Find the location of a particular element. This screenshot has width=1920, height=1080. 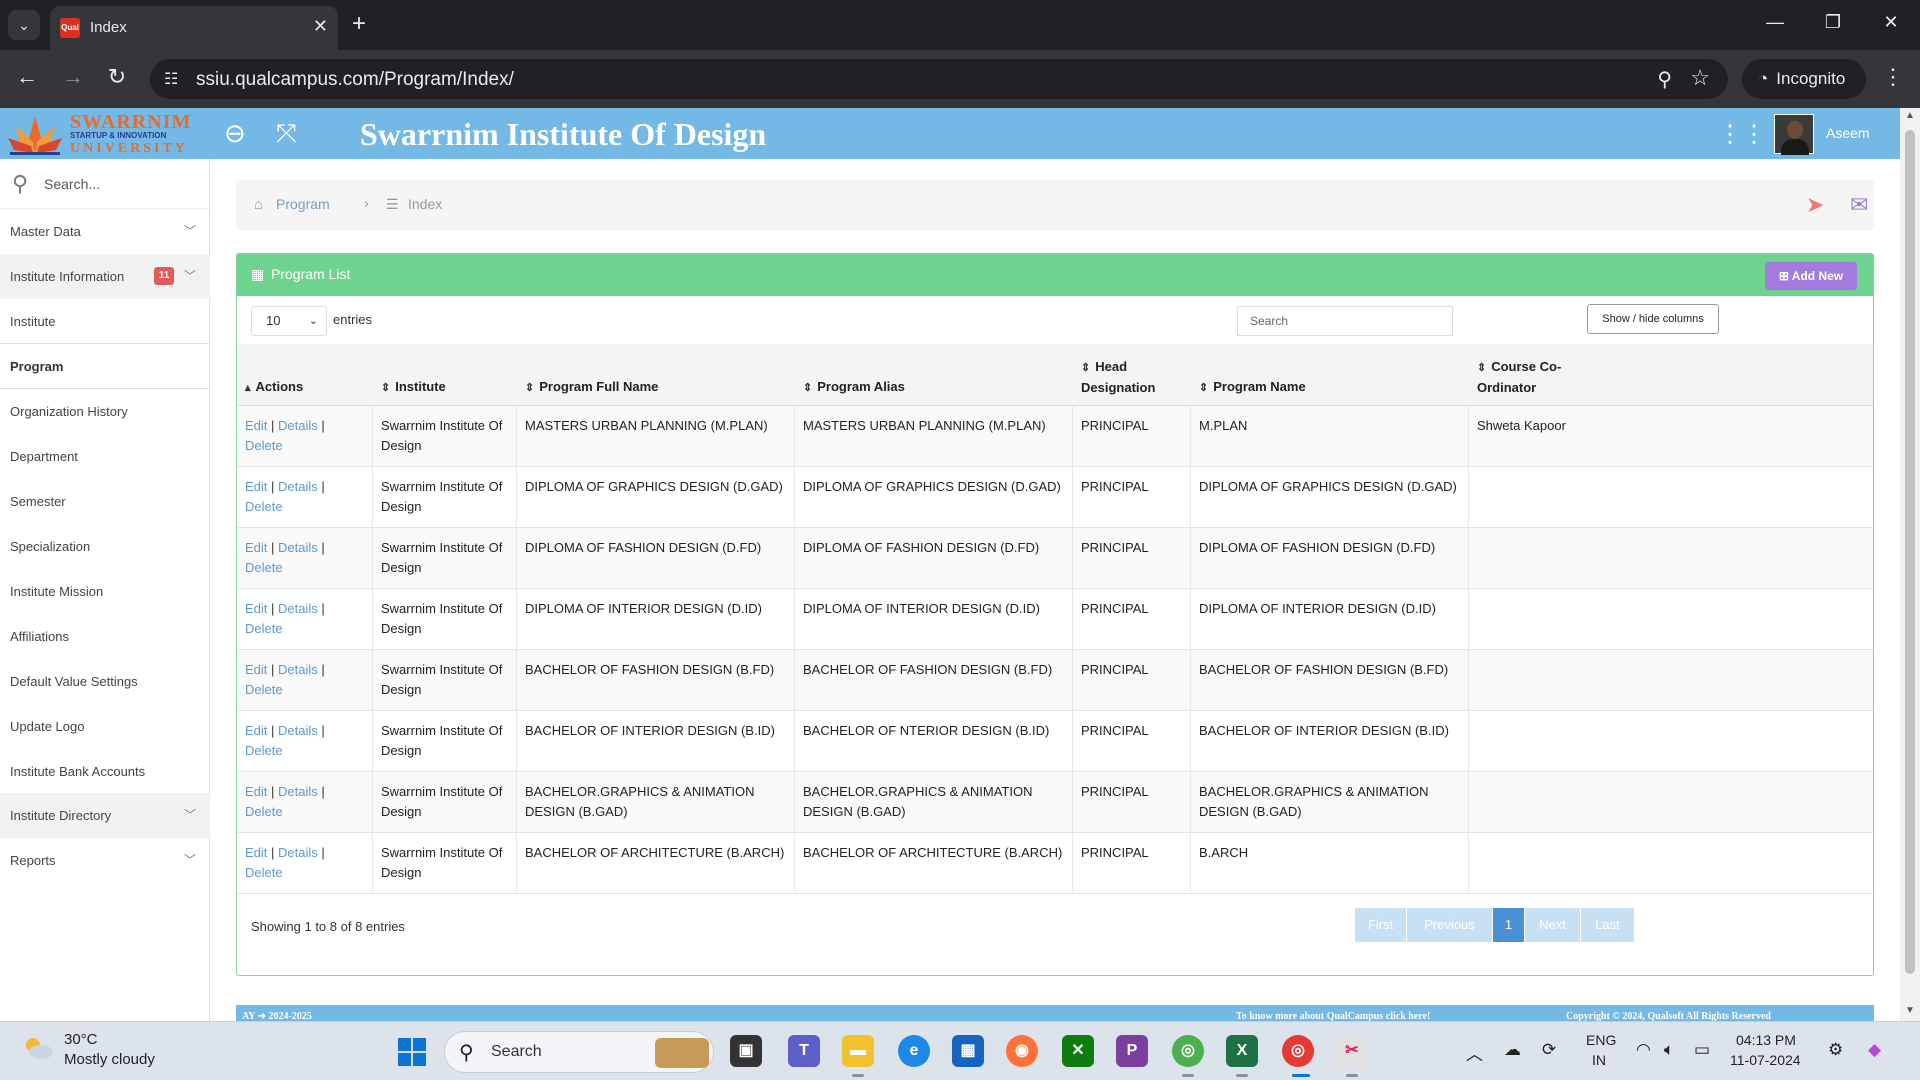

bookmark-star-icon: ☆ is located at coordinates (1700, 78).